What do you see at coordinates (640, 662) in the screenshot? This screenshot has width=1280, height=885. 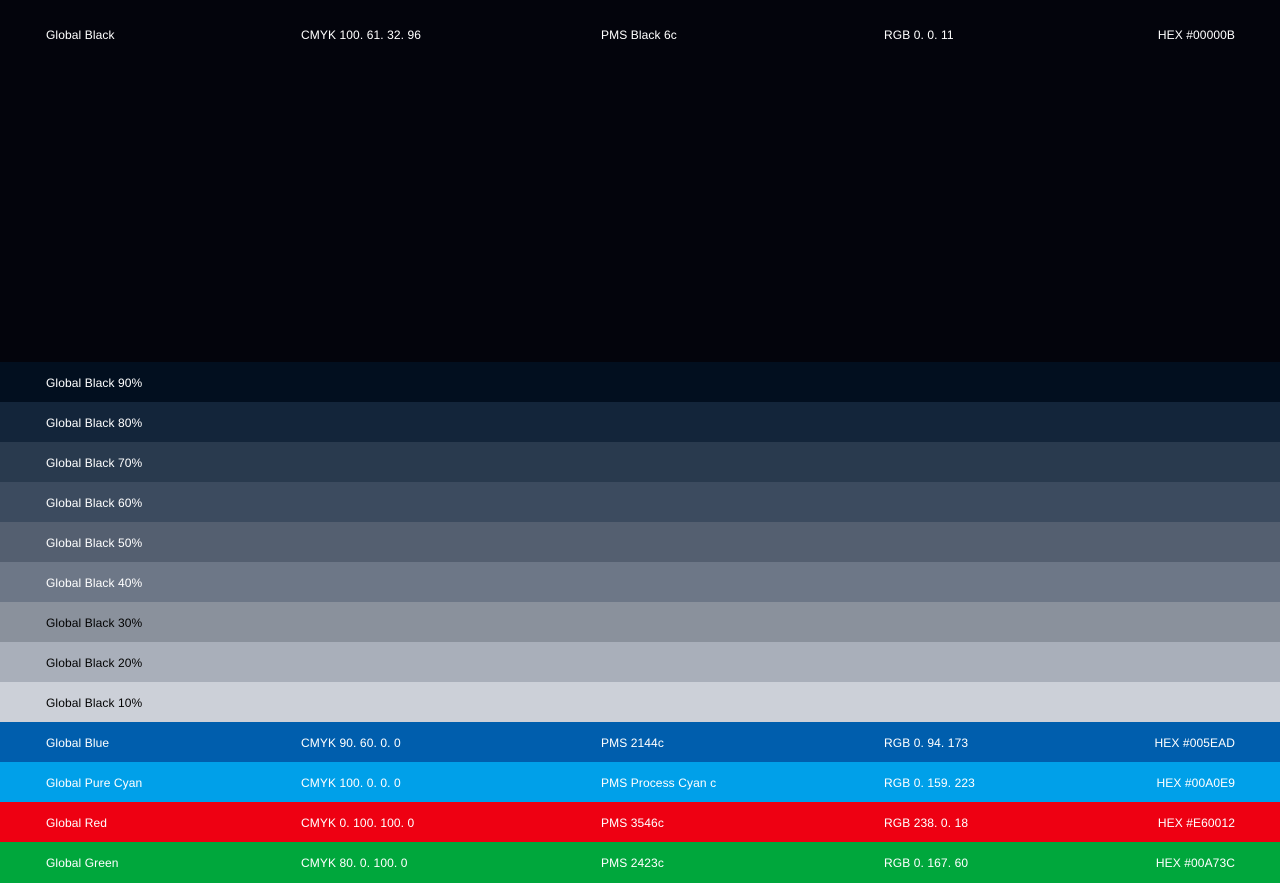 I see `swatch-global-black-20: Global Black 20%` at bounding box center [640, 662].